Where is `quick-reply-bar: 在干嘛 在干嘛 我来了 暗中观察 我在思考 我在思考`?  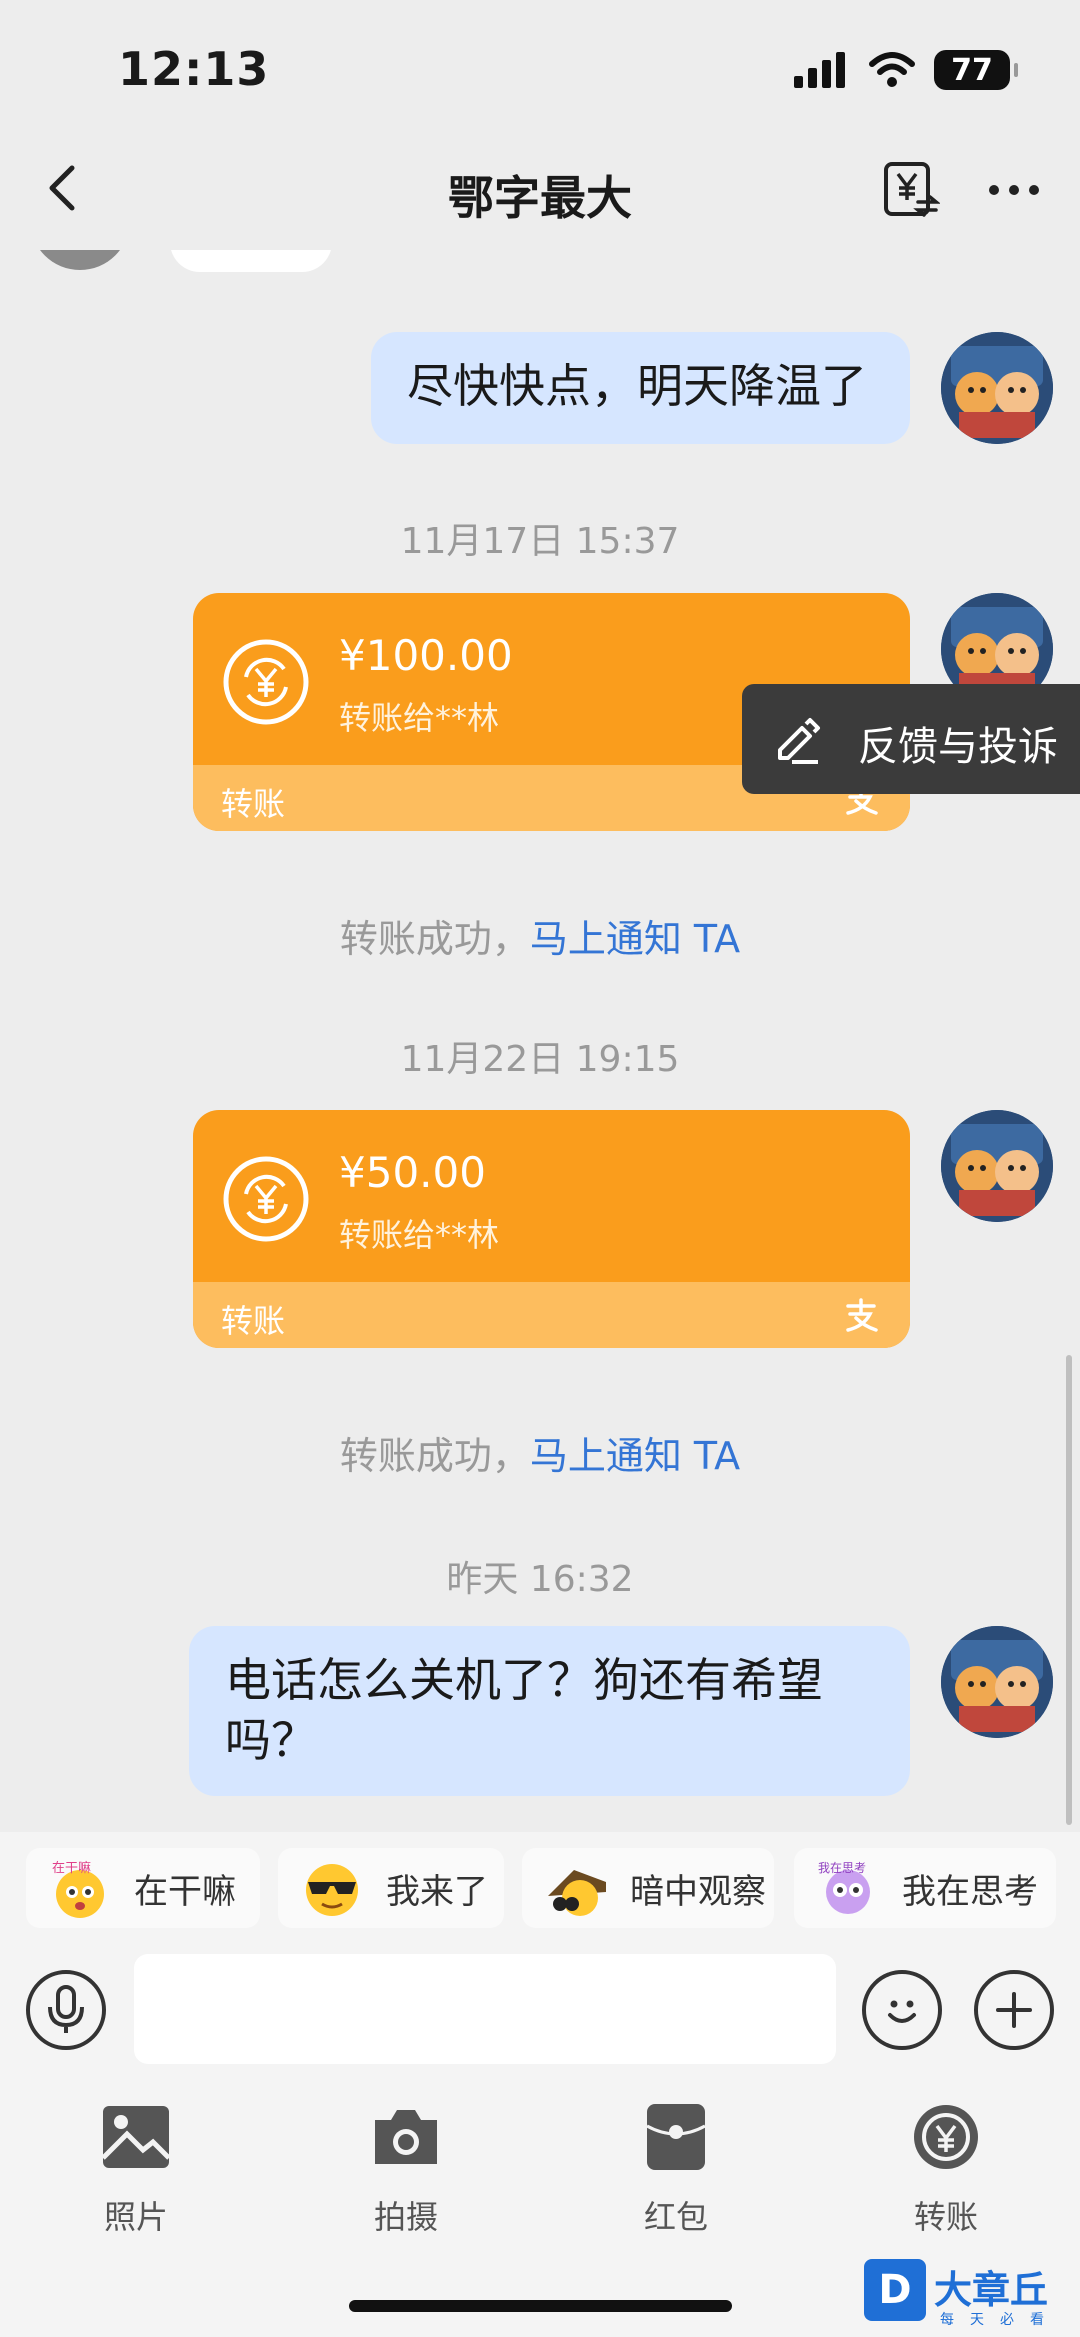
quick-reply-bar: 在干嘛 在干嘛 我来了 暗中观察 我在思考 我在思考 is located at coordinates (540, 1887).